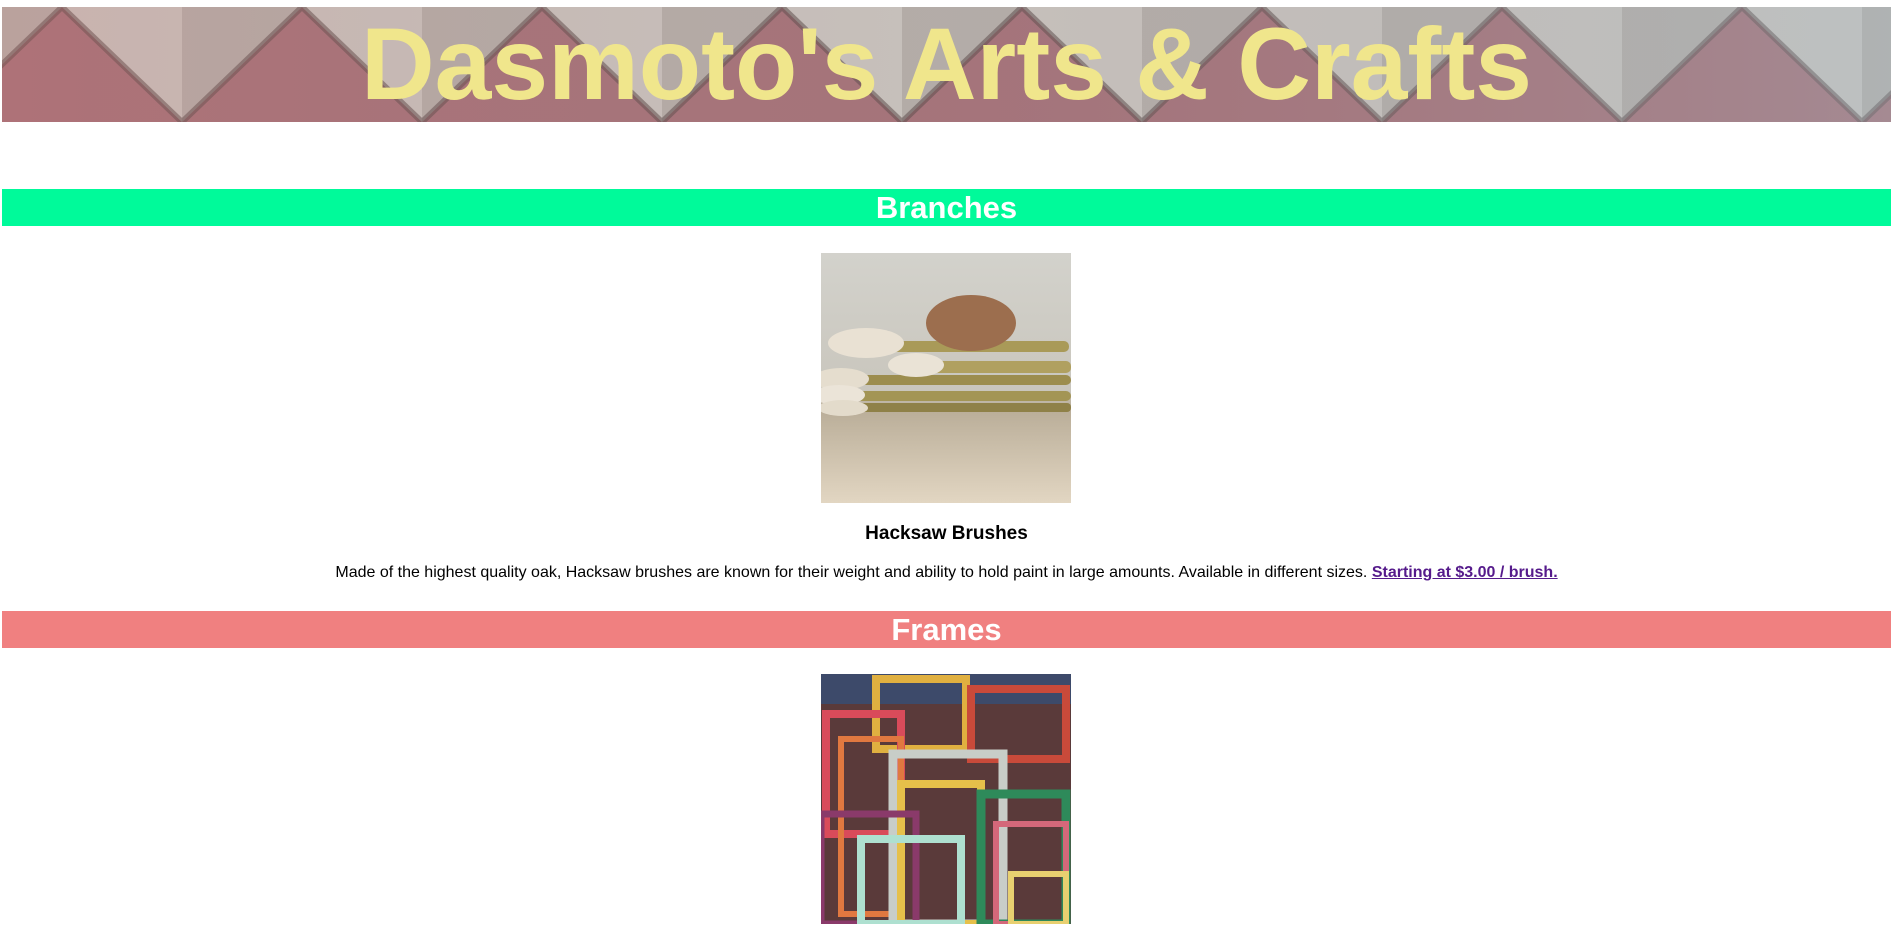 This screenshot has height=937, width=1893. I want to click on site-title: Dasmoto's Arts & Crafts, so click(946, 64).